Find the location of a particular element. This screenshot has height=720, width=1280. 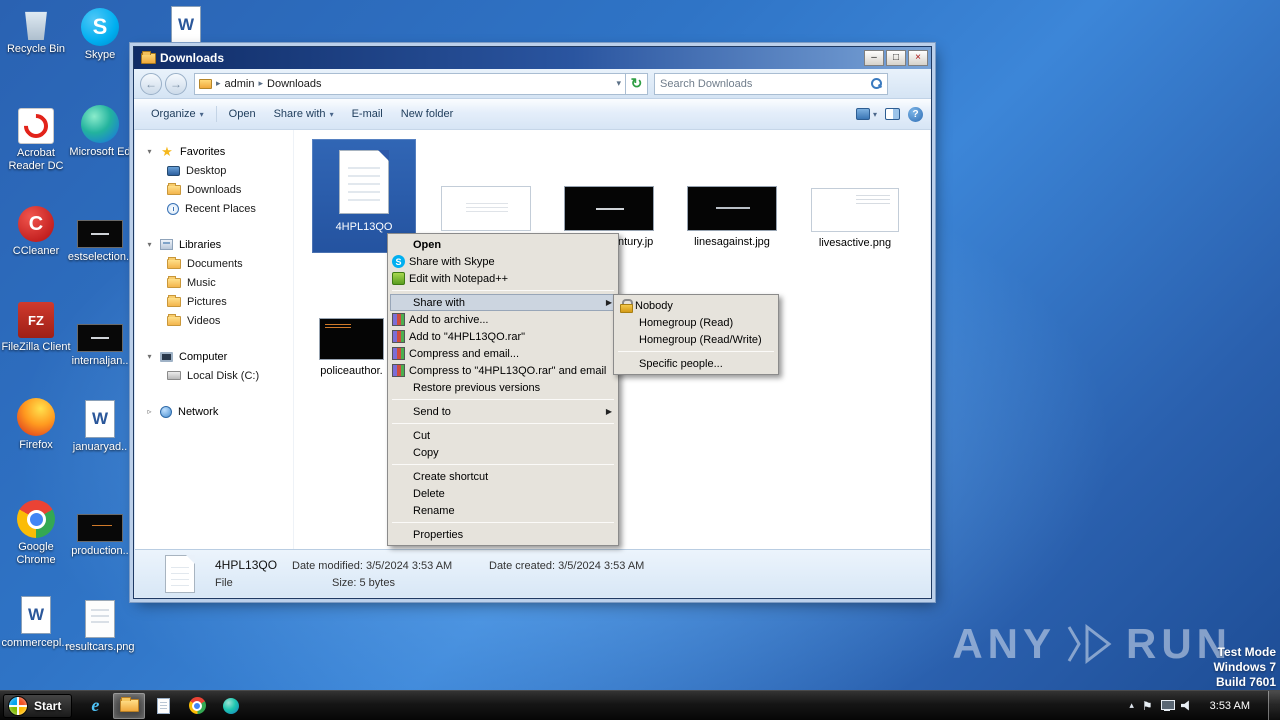

desktop-icon is located at coordinates (173, 170).